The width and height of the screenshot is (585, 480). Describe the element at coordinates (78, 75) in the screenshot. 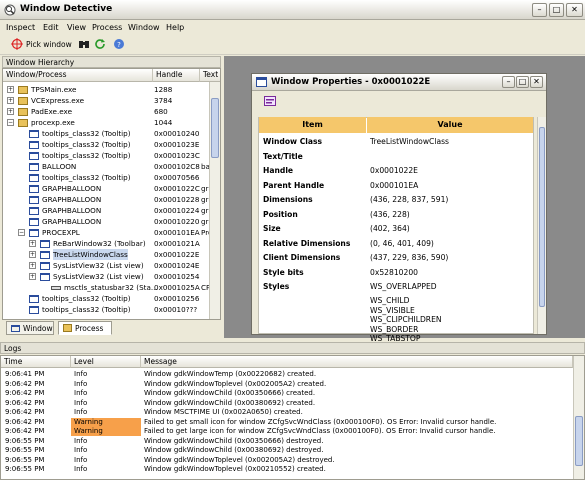

I see `column-header-window: Window/Process` at that location.